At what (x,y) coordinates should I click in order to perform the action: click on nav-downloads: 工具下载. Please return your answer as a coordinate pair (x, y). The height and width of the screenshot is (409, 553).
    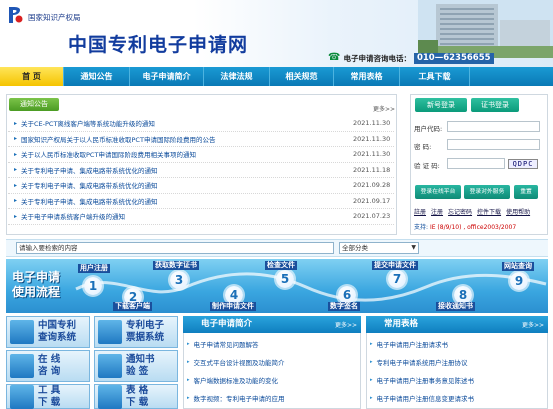
    Looking at the image, I should click on (435, 76).